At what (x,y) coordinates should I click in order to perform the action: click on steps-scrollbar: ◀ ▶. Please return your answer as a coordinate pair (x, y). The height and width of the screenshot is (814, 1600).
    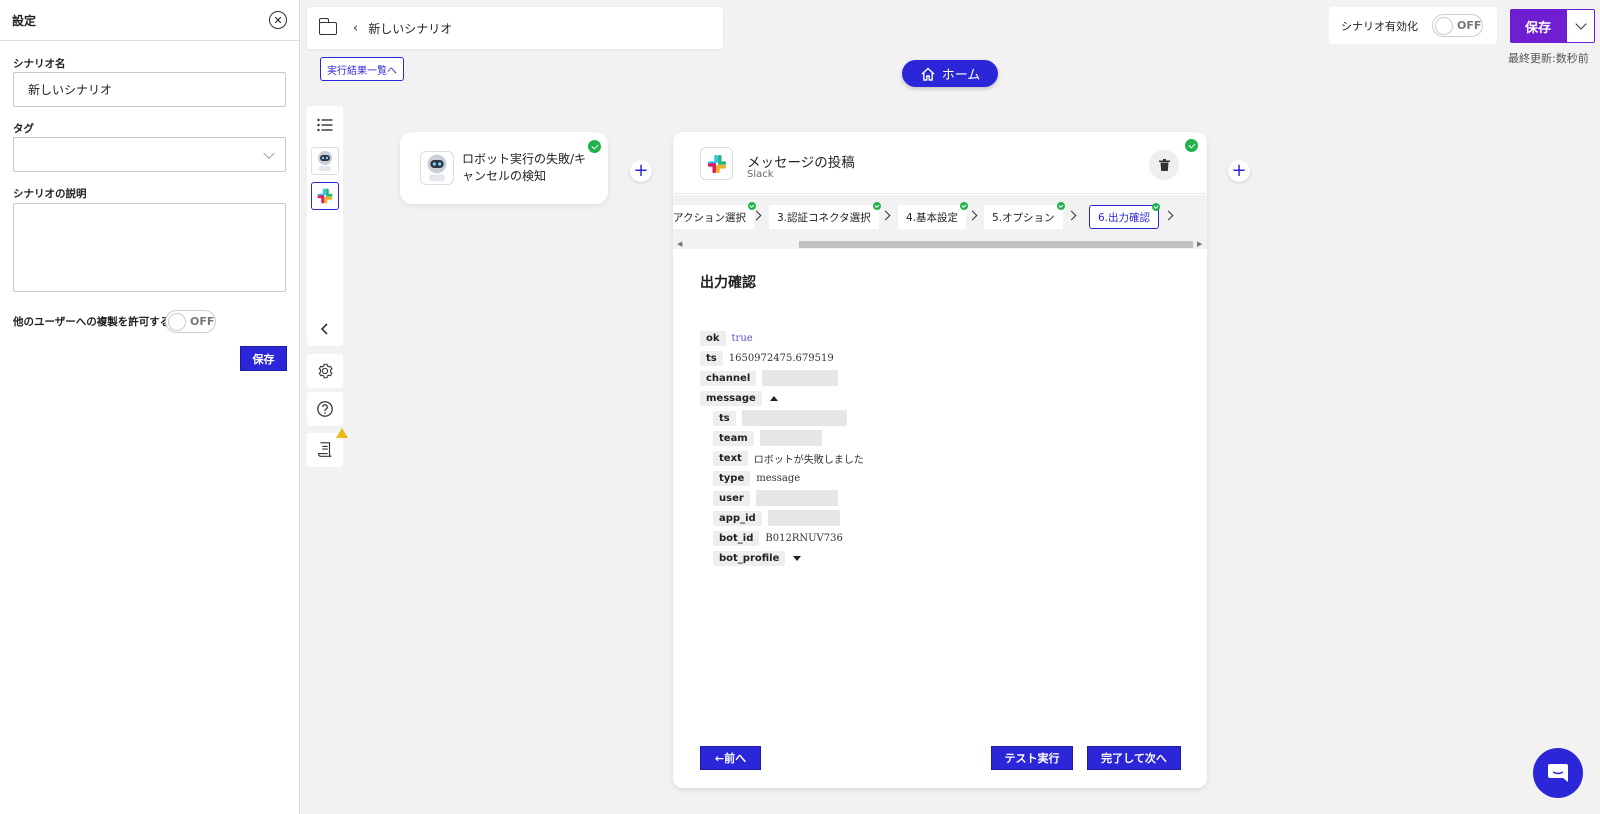
    Looking at the image, I should click on (940, 244).